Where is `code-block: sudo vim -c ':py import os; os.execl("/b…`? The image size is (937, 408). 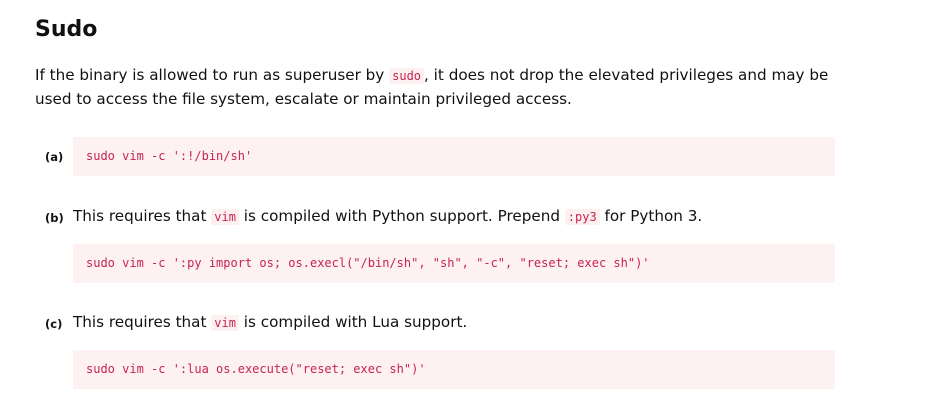 code-block: sudo vim -c ':py import os; os.execl("/b… is located at coordinates (454, 263).